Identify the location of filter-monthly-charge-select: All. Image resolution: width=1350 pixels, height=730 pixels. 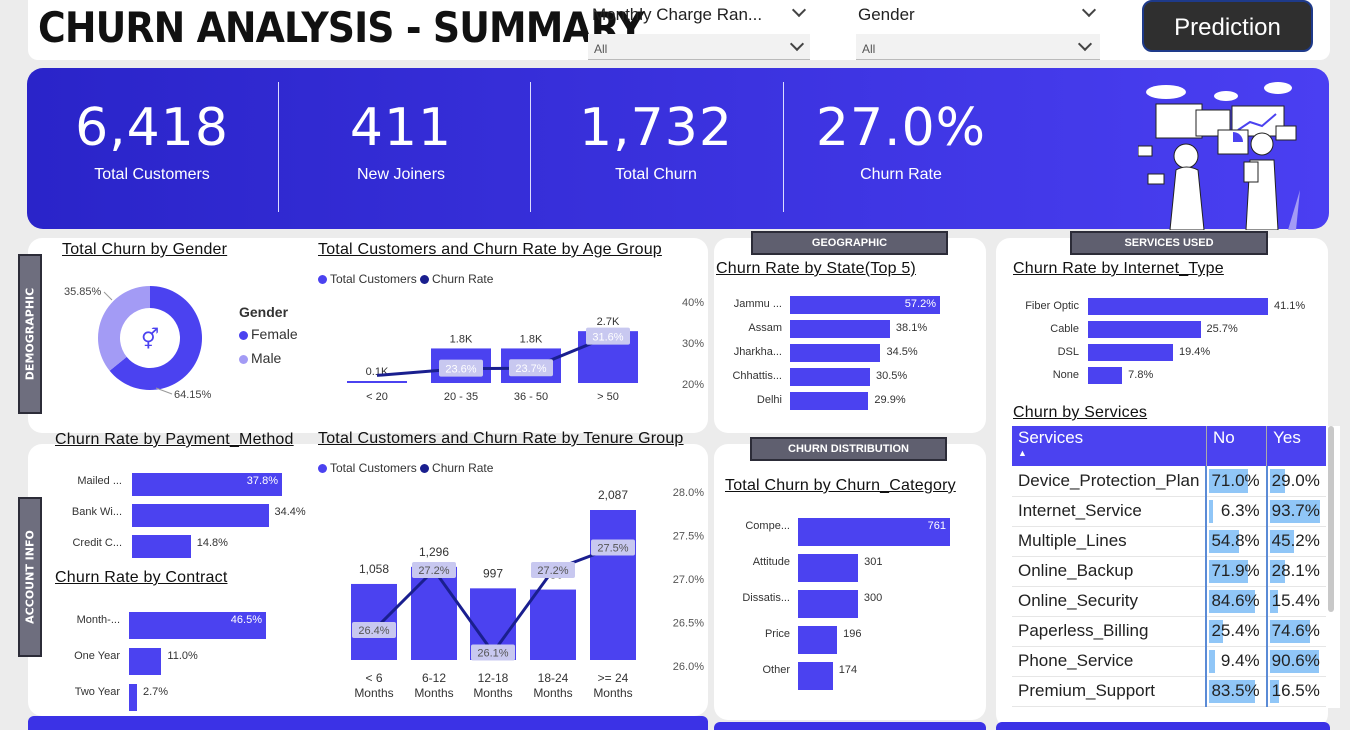
(699, 47).